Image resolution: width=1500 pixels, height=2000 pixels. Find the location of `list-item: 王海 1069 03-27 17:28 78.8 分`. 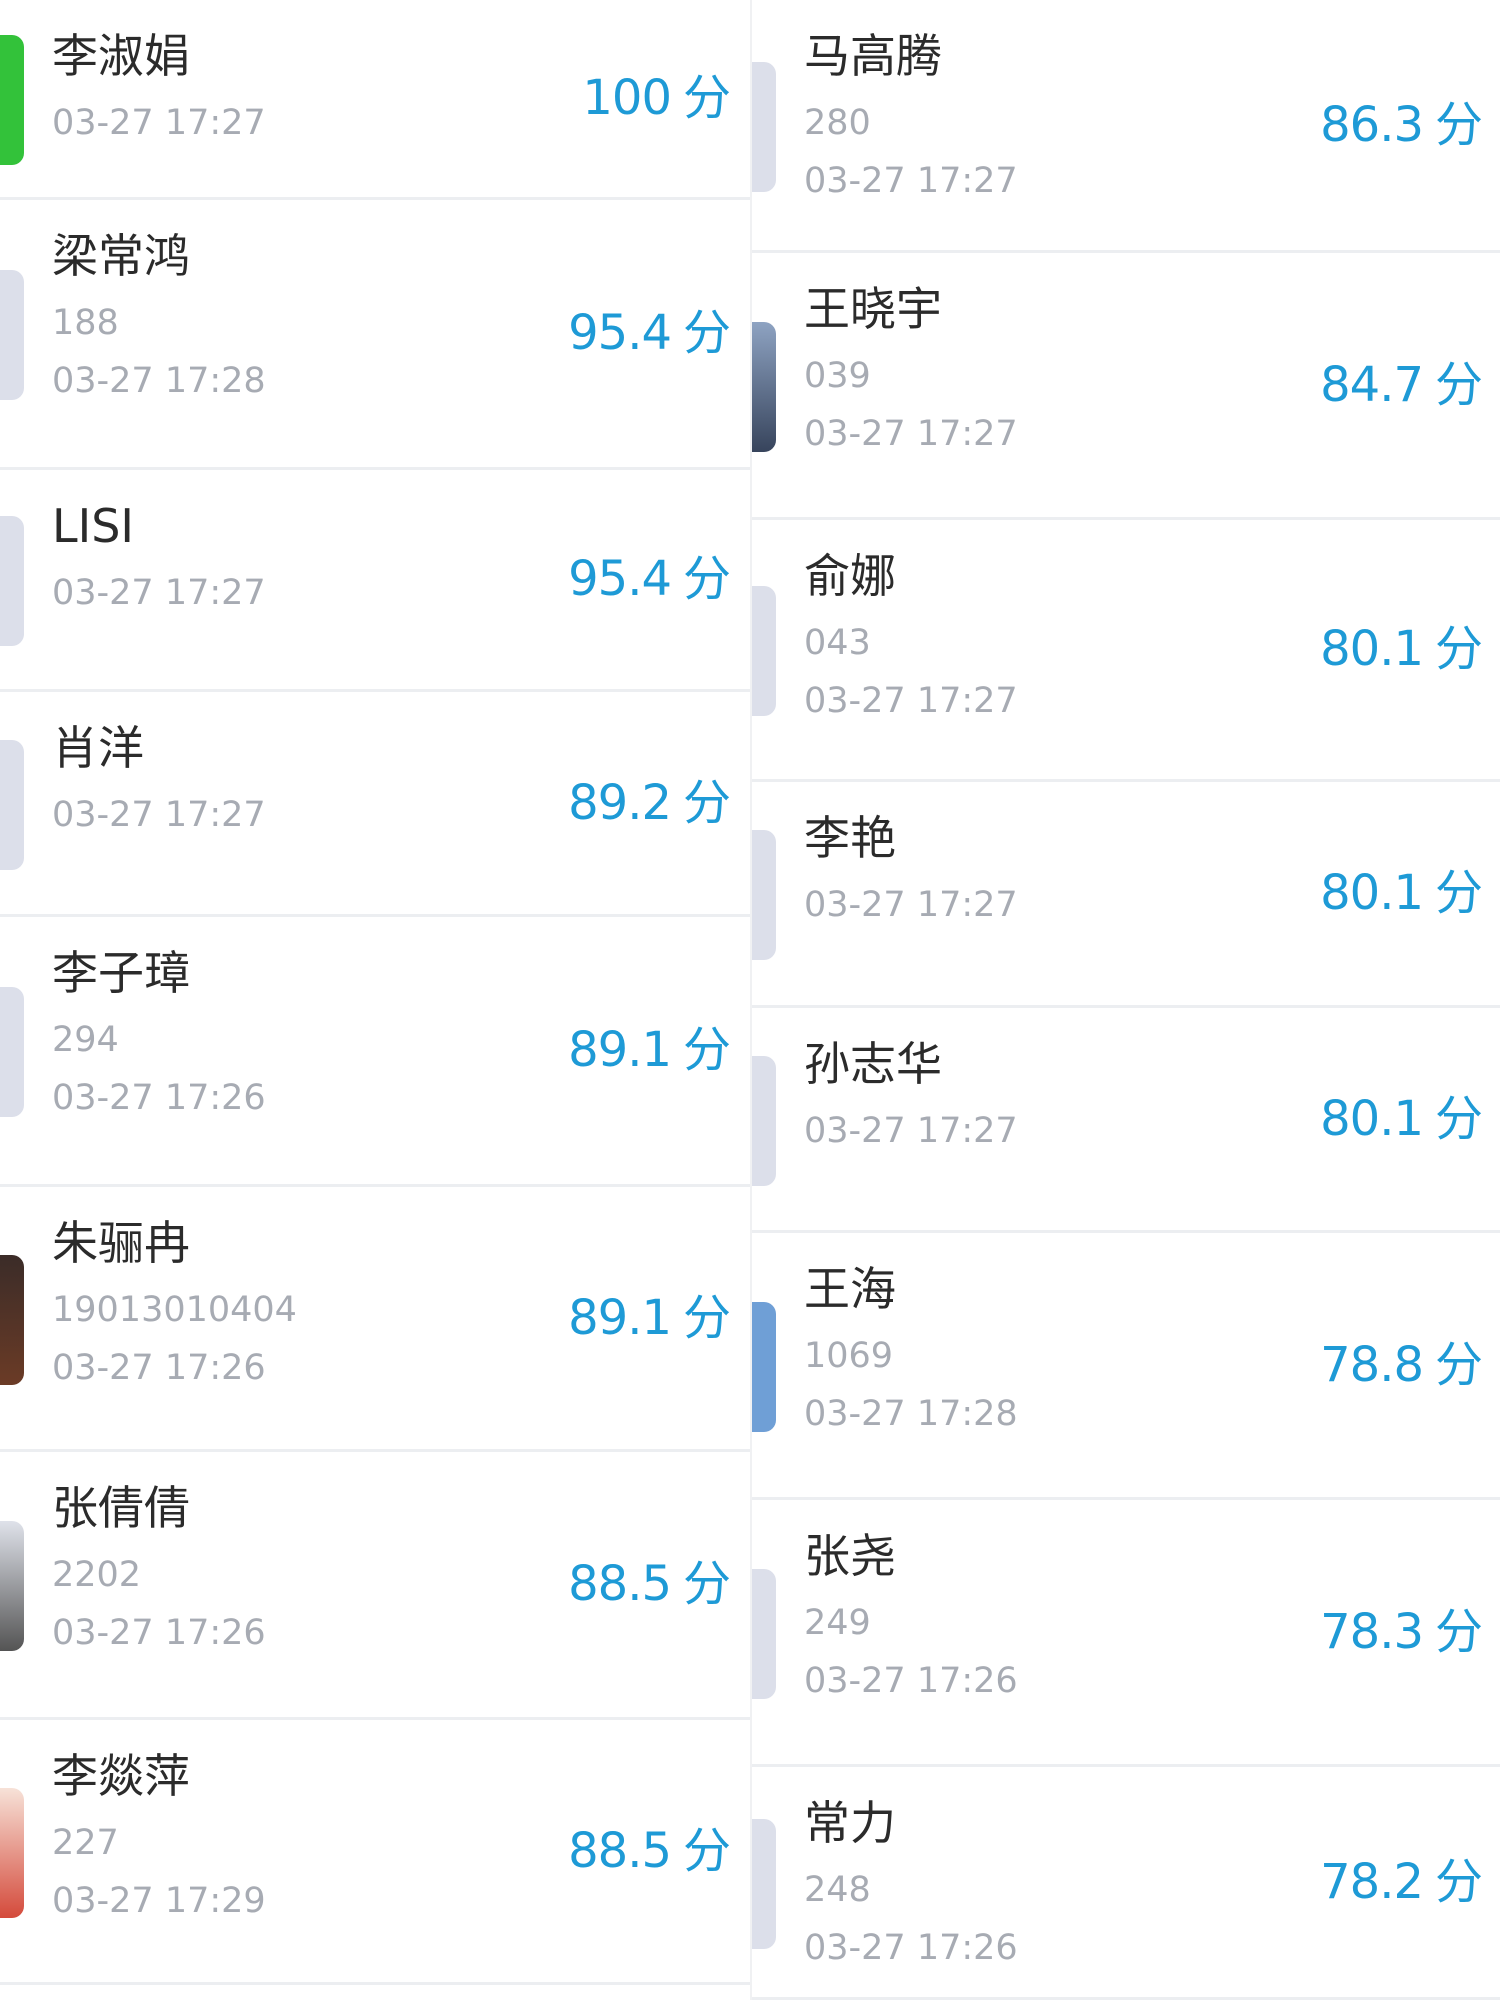

list-item: 王海 1069 03-27 17:28 78.8 分 is located at coordinates (1126, 1366).